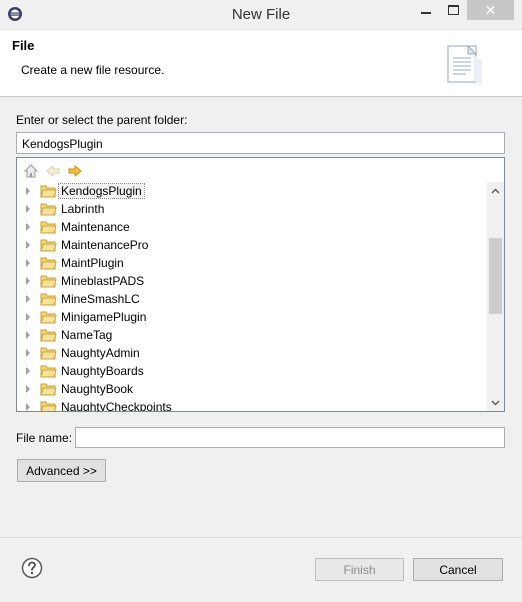  What do you see at coordinates (252, 245) in the screenshot?
I see `tree-item: MaintenancePro` at bounding box center [252, 245].